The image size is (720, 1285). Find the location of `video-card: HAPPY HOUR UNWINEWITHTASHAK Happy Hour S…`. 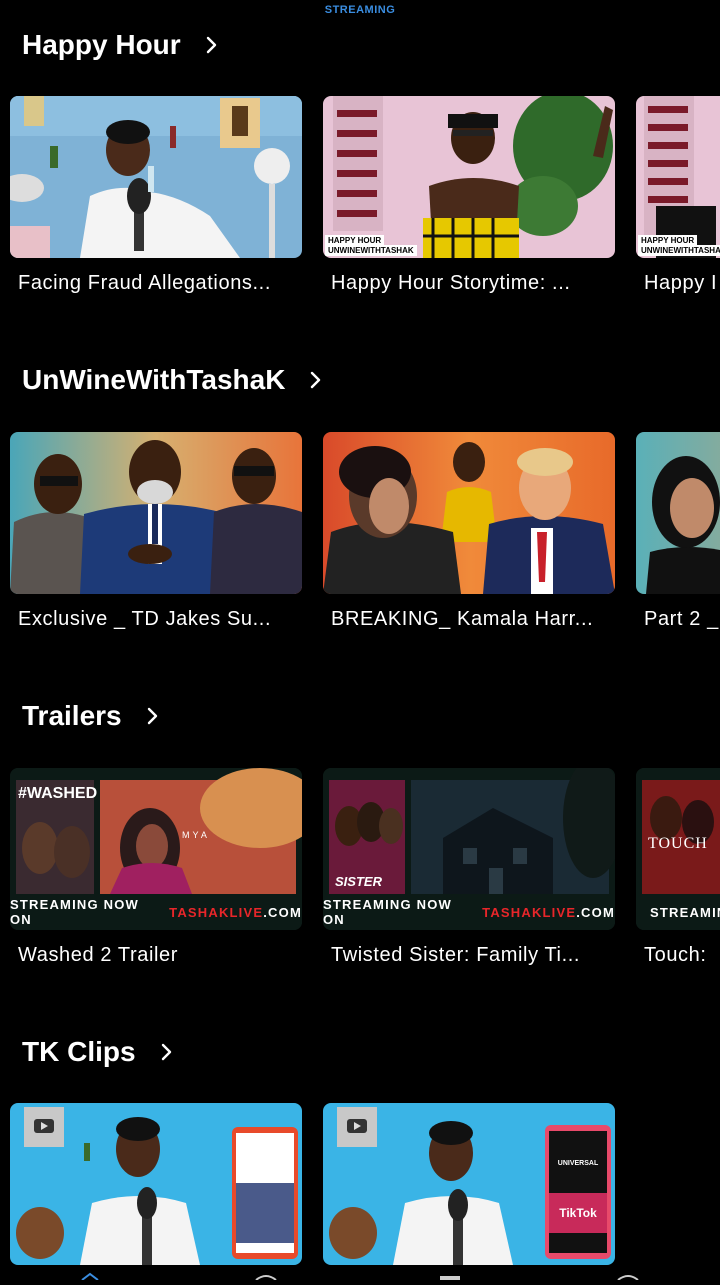

video-card: HAPPY HOUR UNWINEWITHTASHAK Happy Hour S… is located at coordinates (469, 195).